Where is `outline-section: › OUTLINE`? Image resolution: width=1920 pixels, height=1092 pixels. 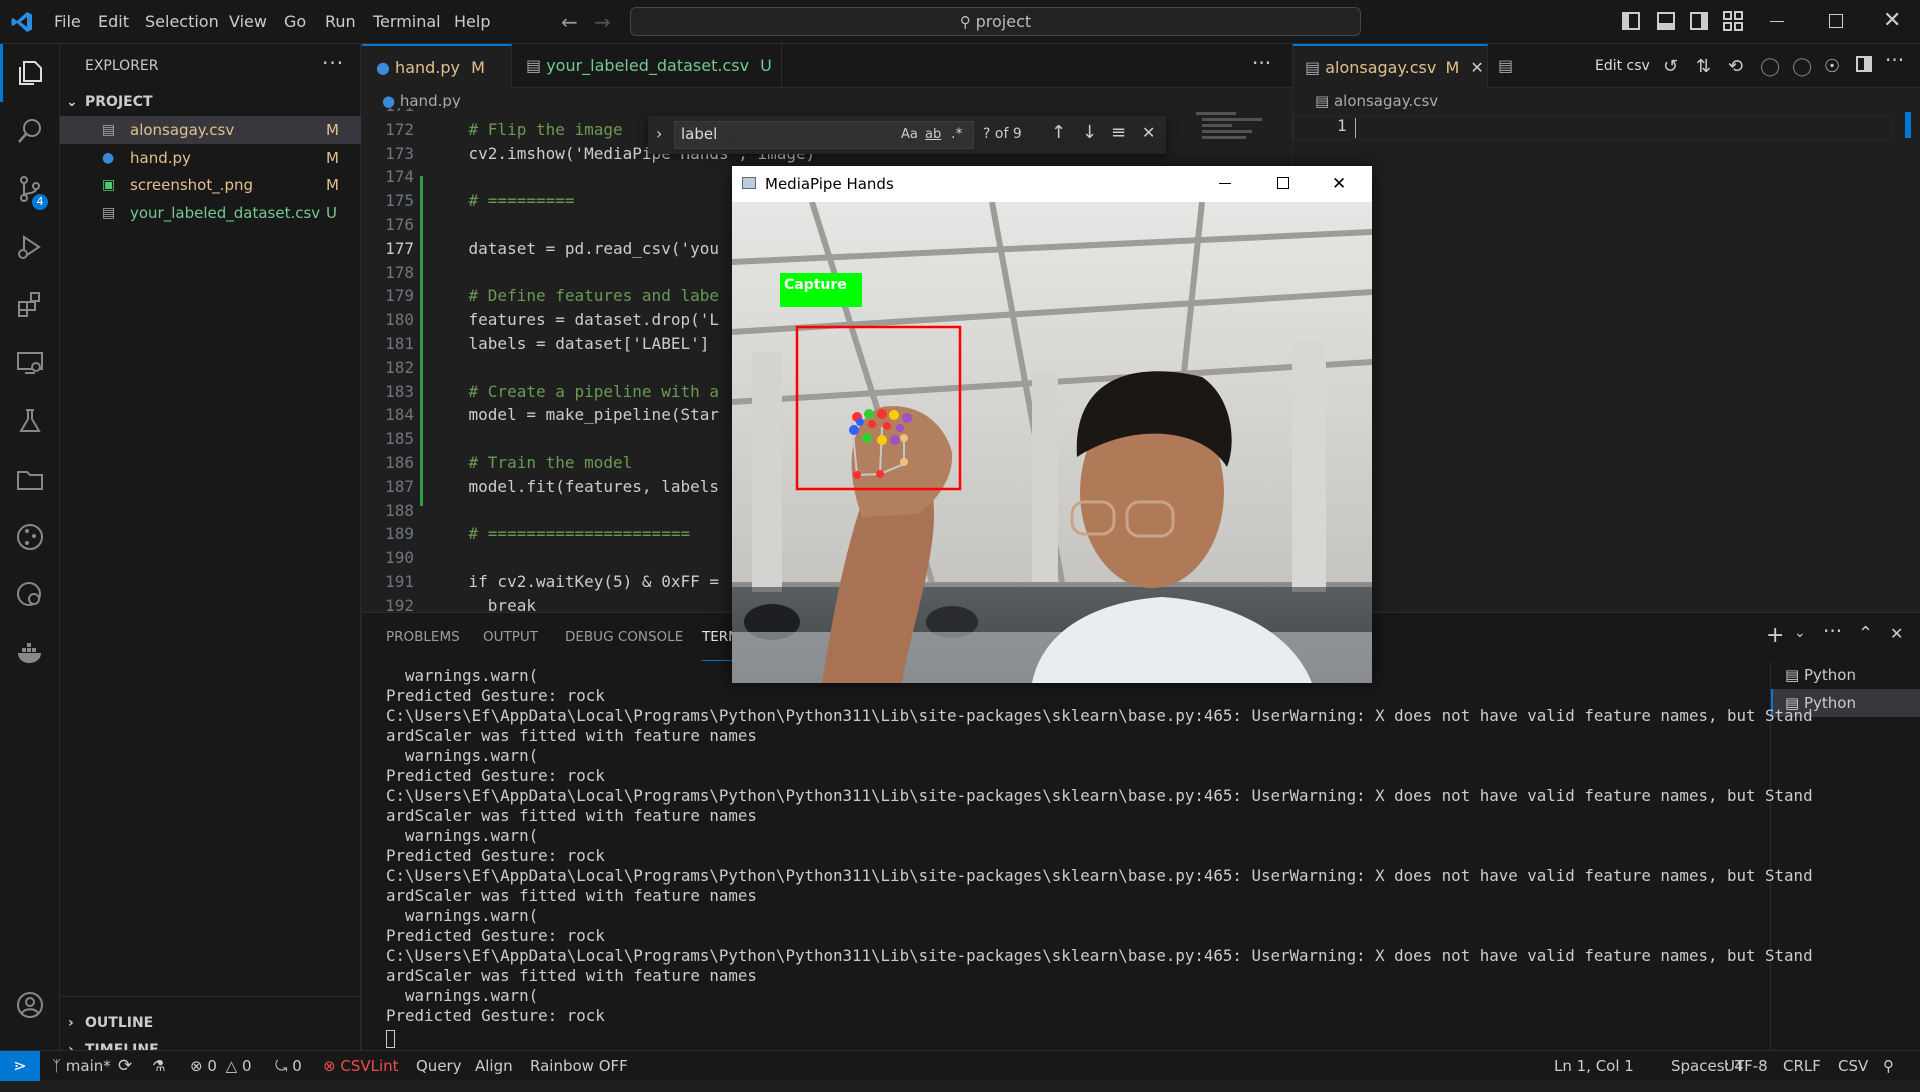 outline-section: › OUTLINE is located at coordinates (210, 1023).